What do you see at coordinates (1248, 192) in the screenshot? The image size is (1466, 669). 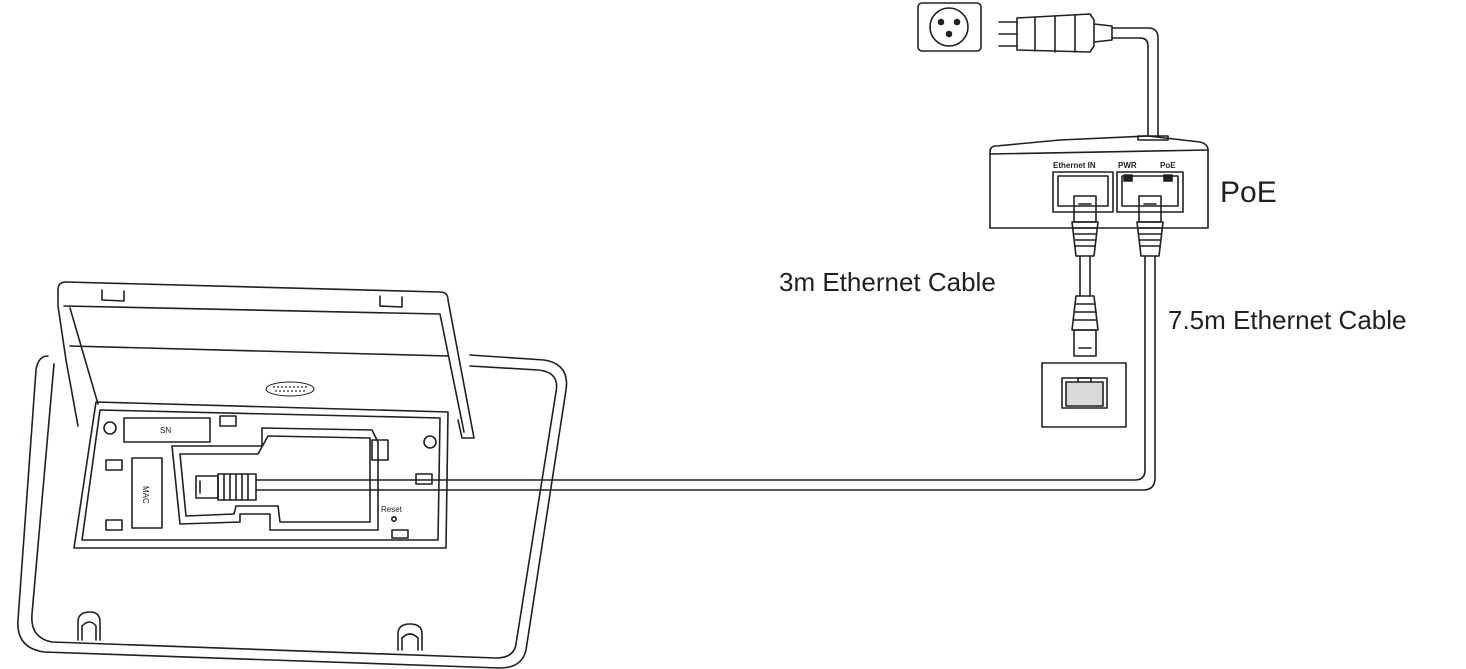 I see `poe-label: PoE` at bounding box center [1248, 192].